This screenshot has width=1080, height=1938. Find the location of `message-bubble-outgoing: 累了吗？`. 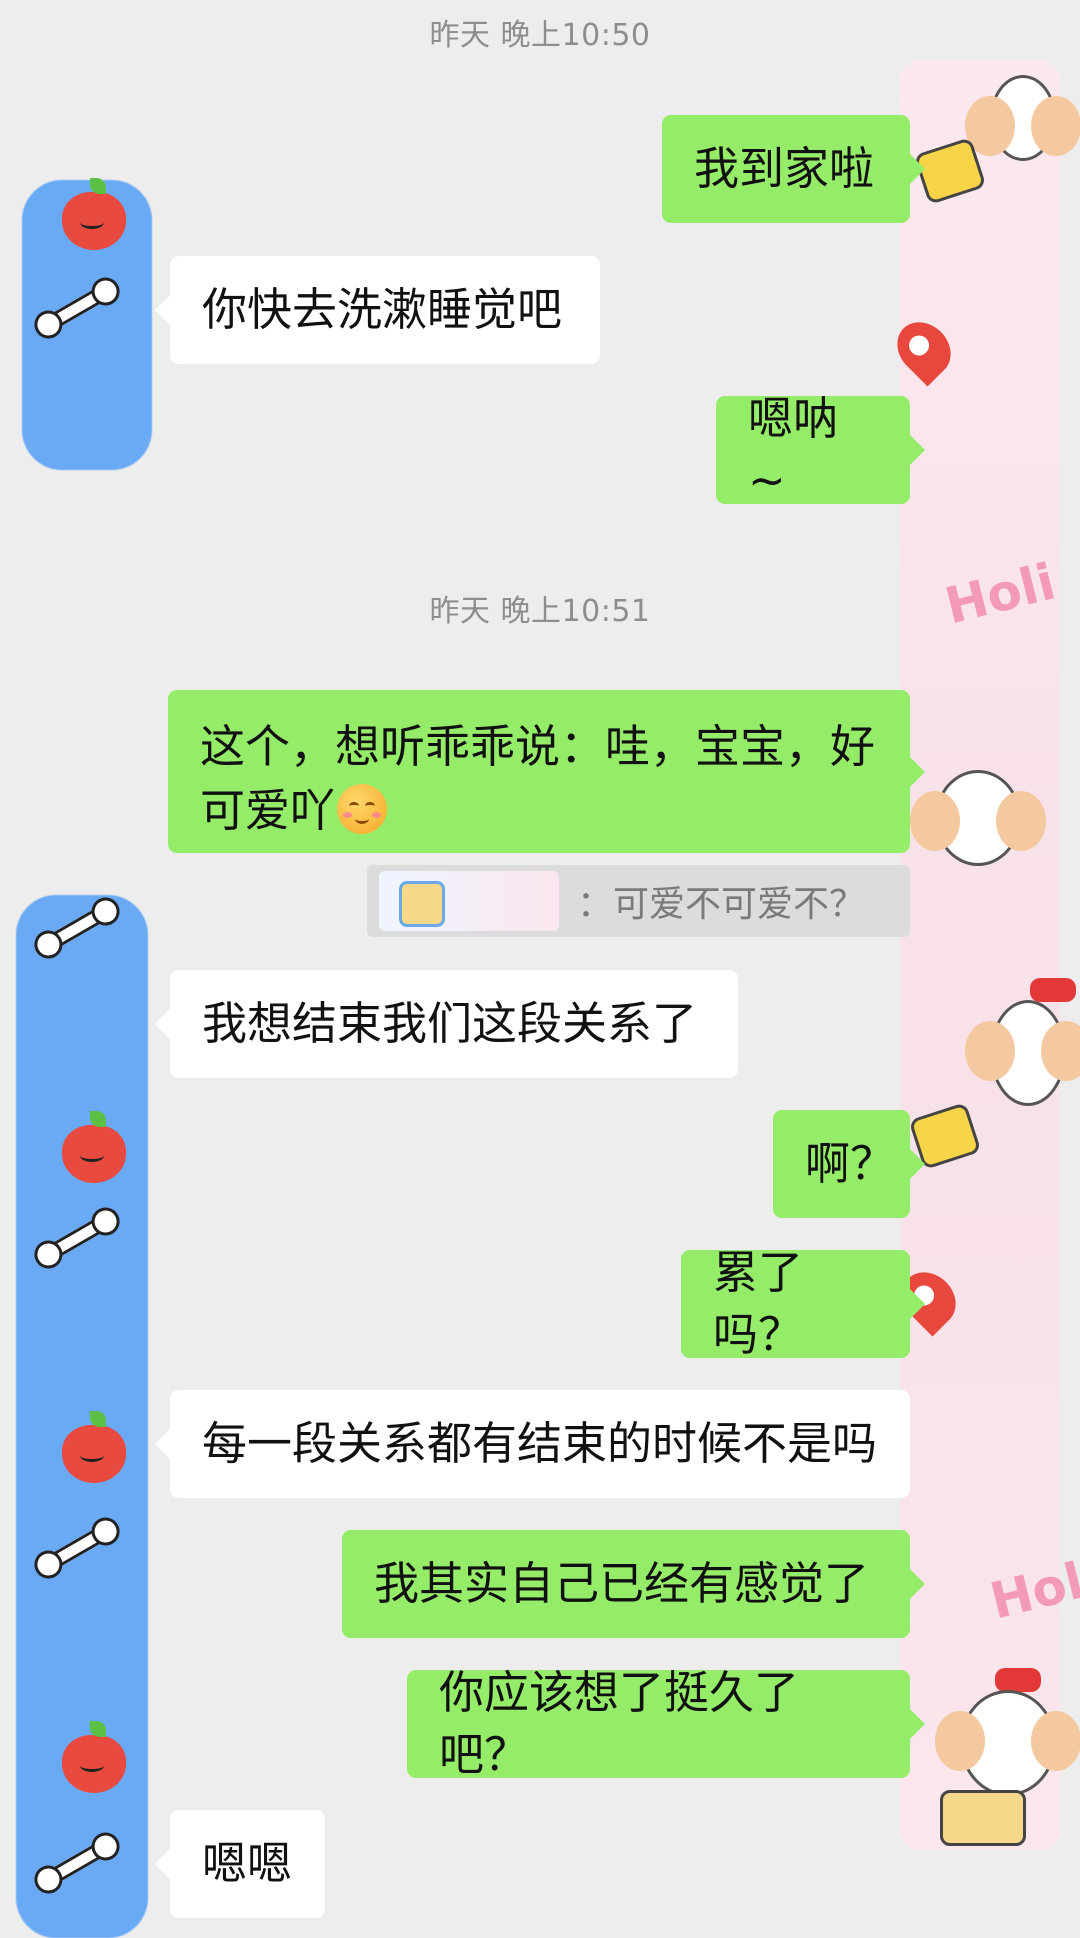

message-bubble-outgoing: 累了吗？ is located at coordinates (803, 1303).